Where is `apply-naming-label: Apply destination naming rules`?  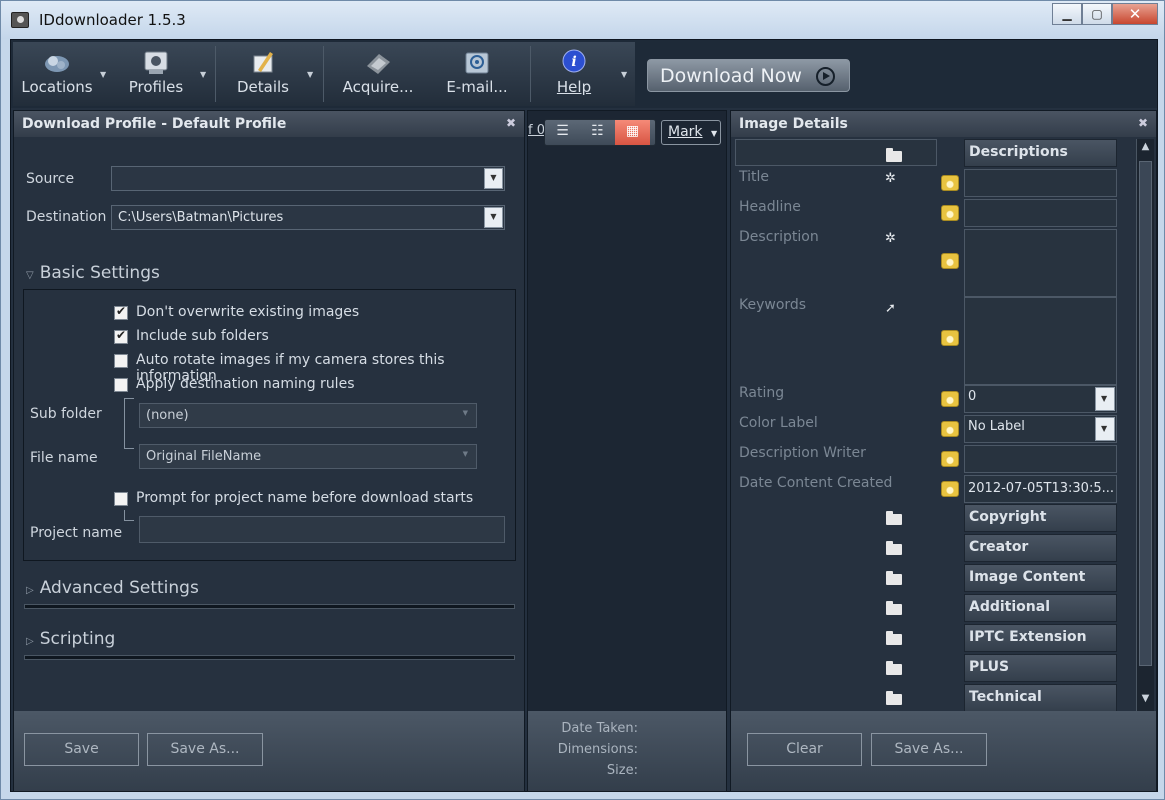
apply-naming-label: Apply destination naming rules is located at coordinates (245, 384).